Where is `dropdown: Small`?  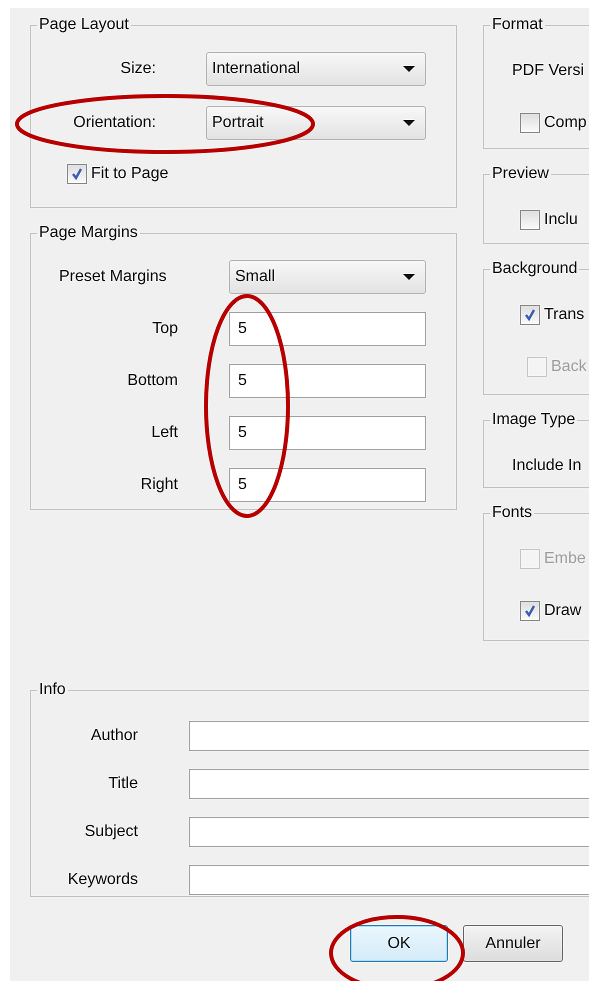
dropdown: Small is located at coordinates (327, 277).